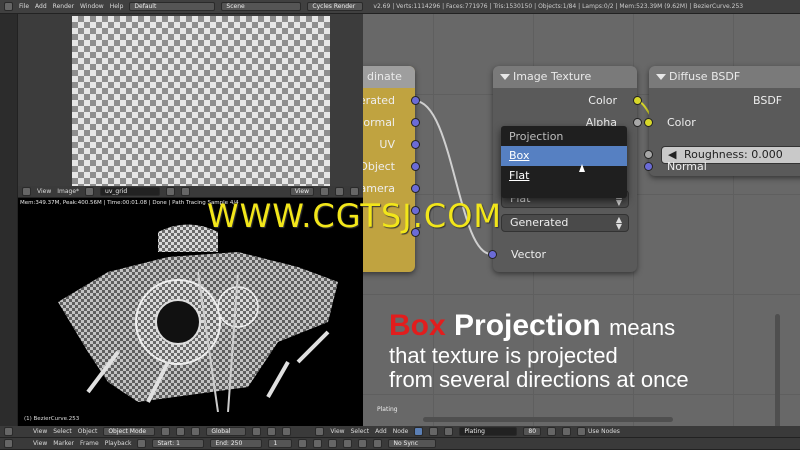  I want to click on prev-key-icon, so click(318, 443).